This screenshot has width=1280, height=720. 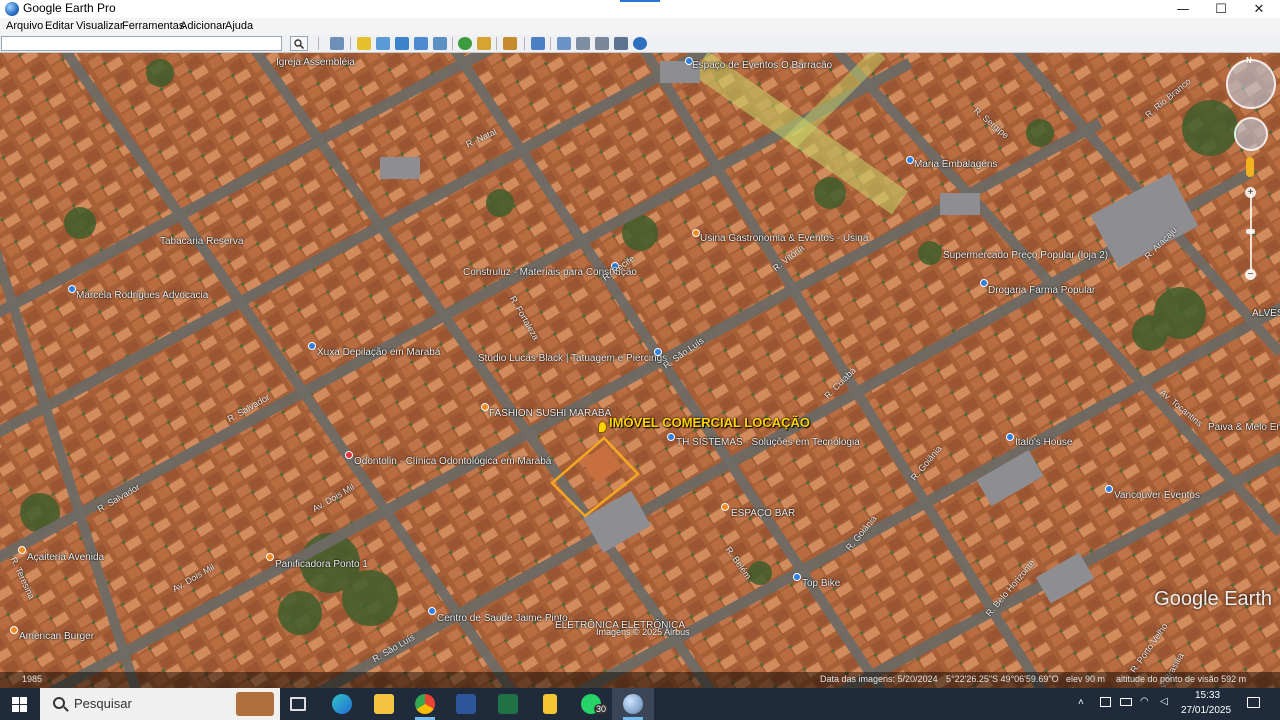 I want to click on add-polygon-icon, so click(x=383, y=43).